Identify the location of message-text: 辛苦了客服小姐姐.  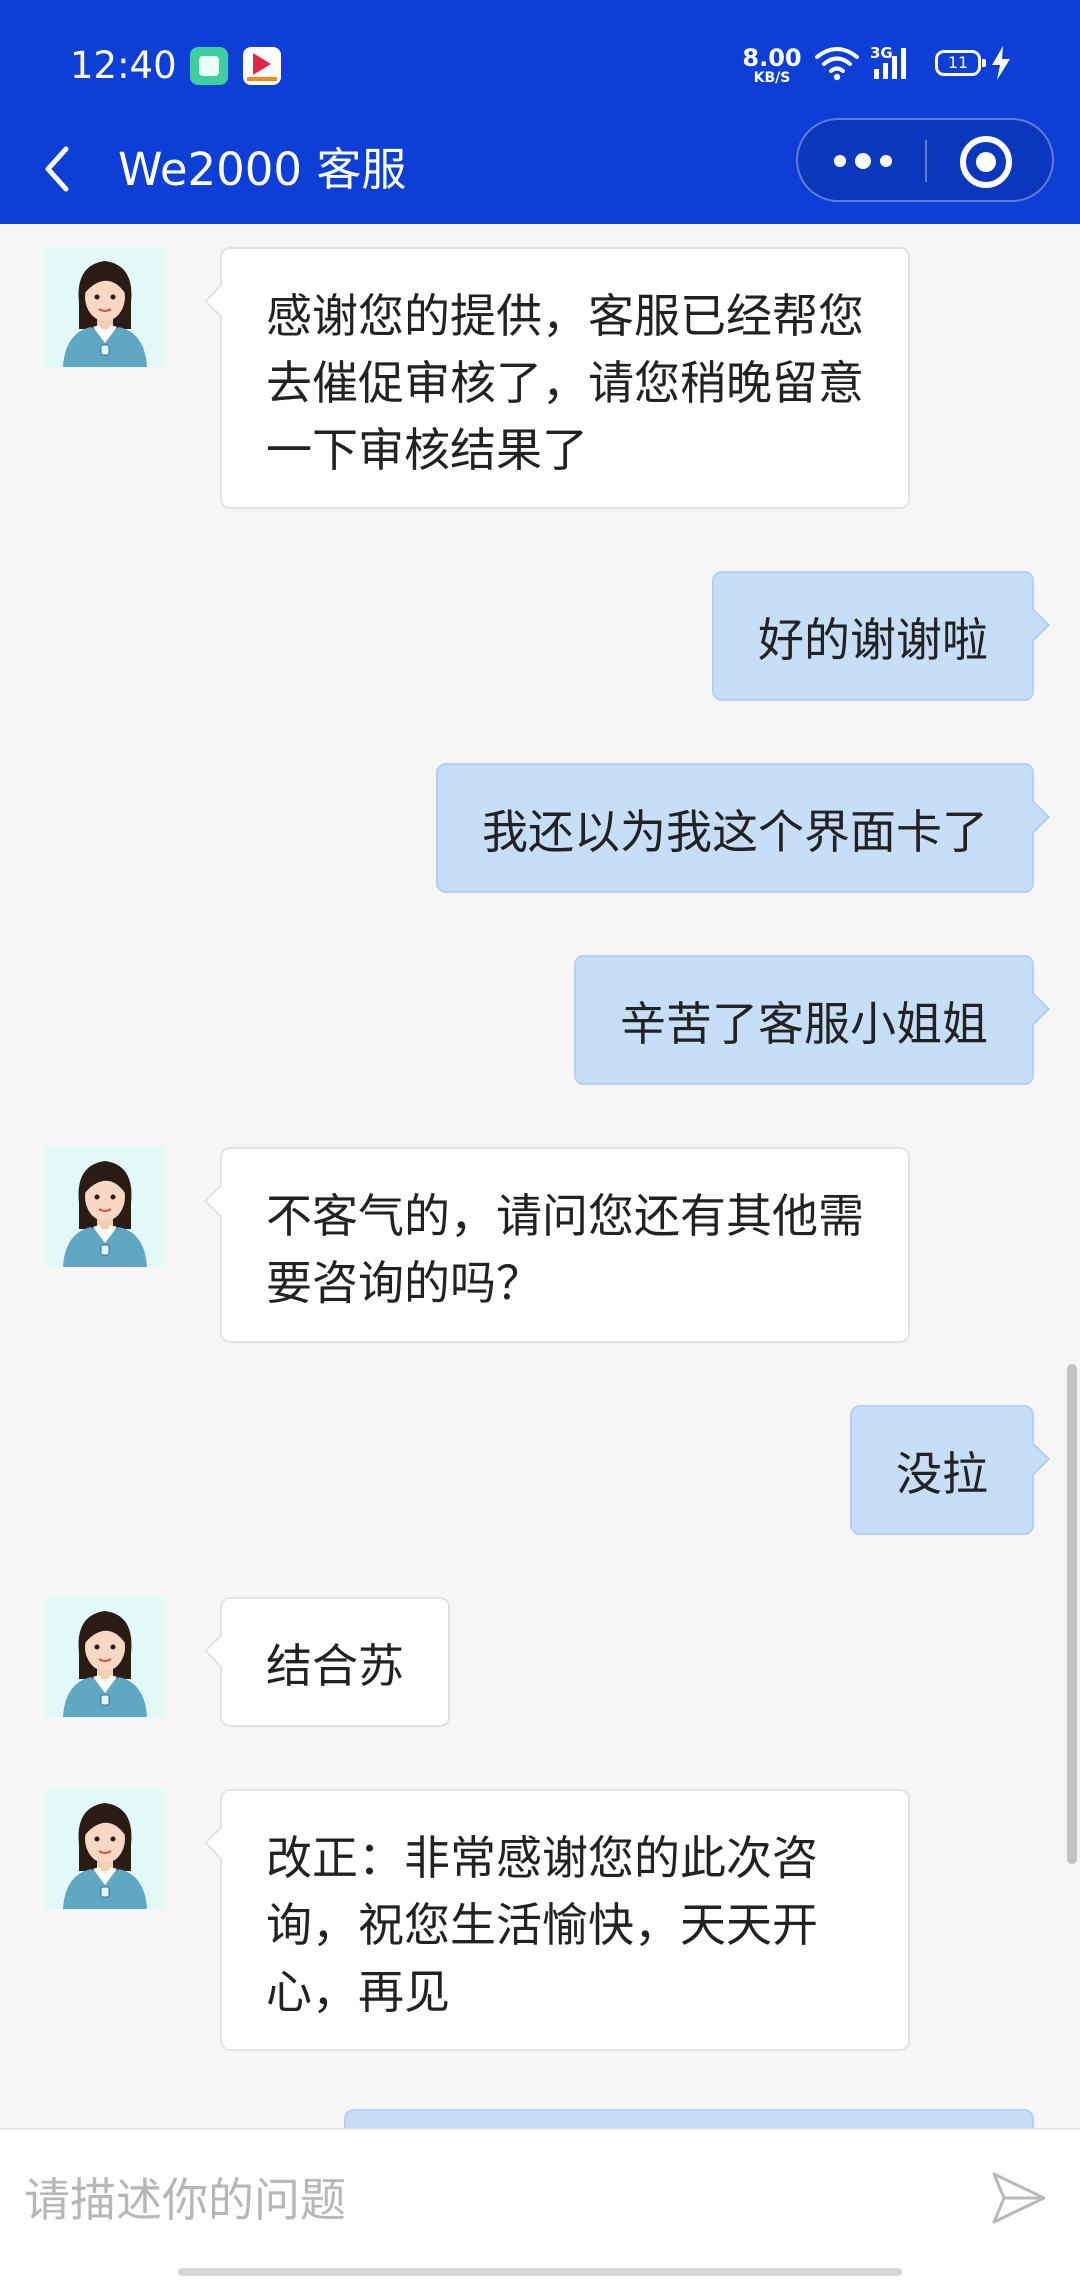
(804, 1024).